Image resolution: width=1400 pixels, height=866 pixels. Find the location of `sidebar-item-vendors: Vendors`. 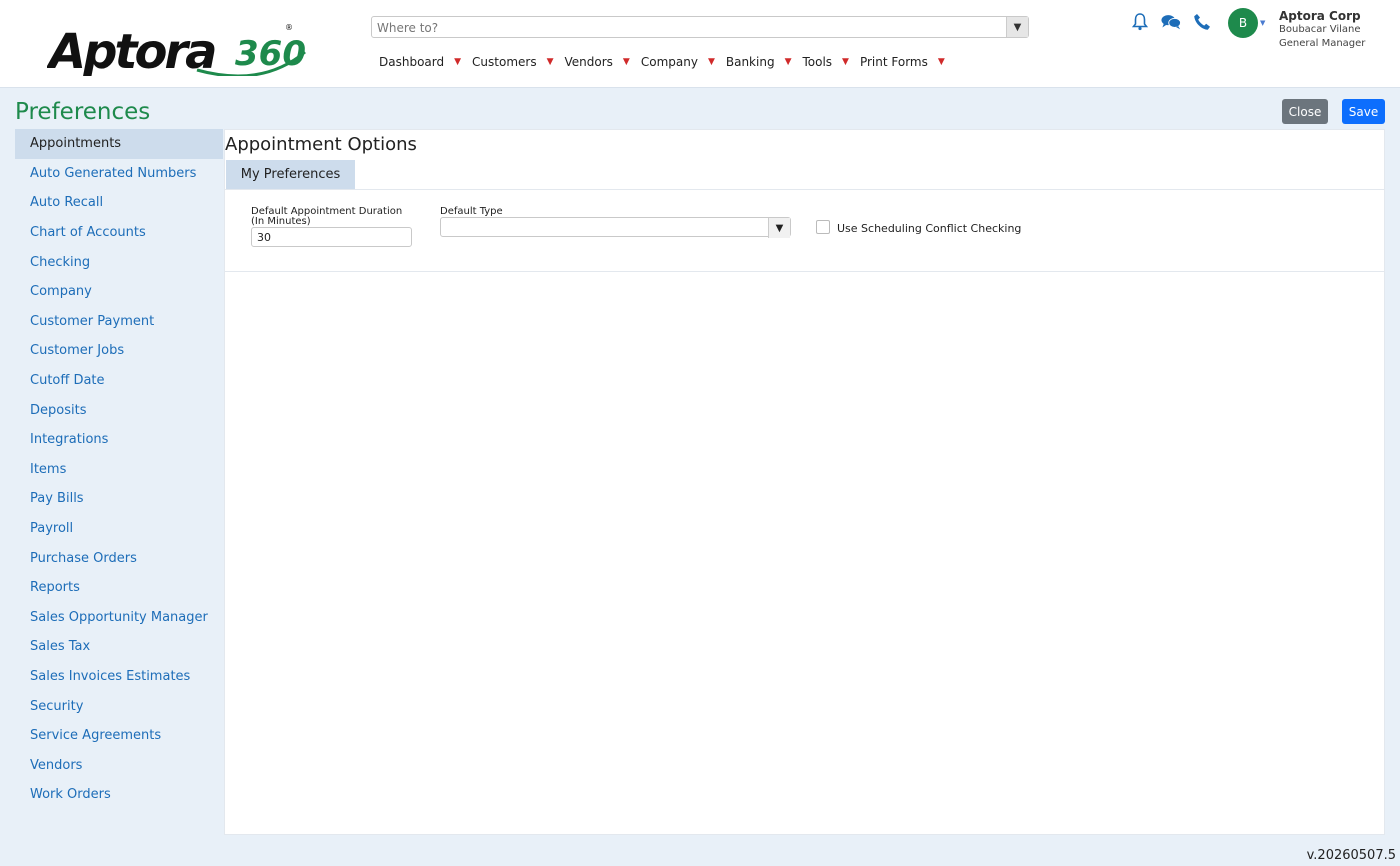

sidebar-item-vendors: Vendors is located at coordinates (119, 765).